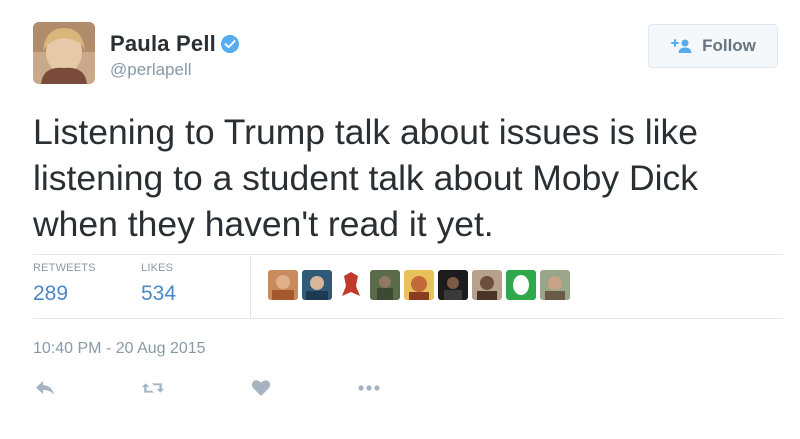 The width and height of the screenshot is (800, 439). I want to click on retweets-count: 289, so click(51, 293).